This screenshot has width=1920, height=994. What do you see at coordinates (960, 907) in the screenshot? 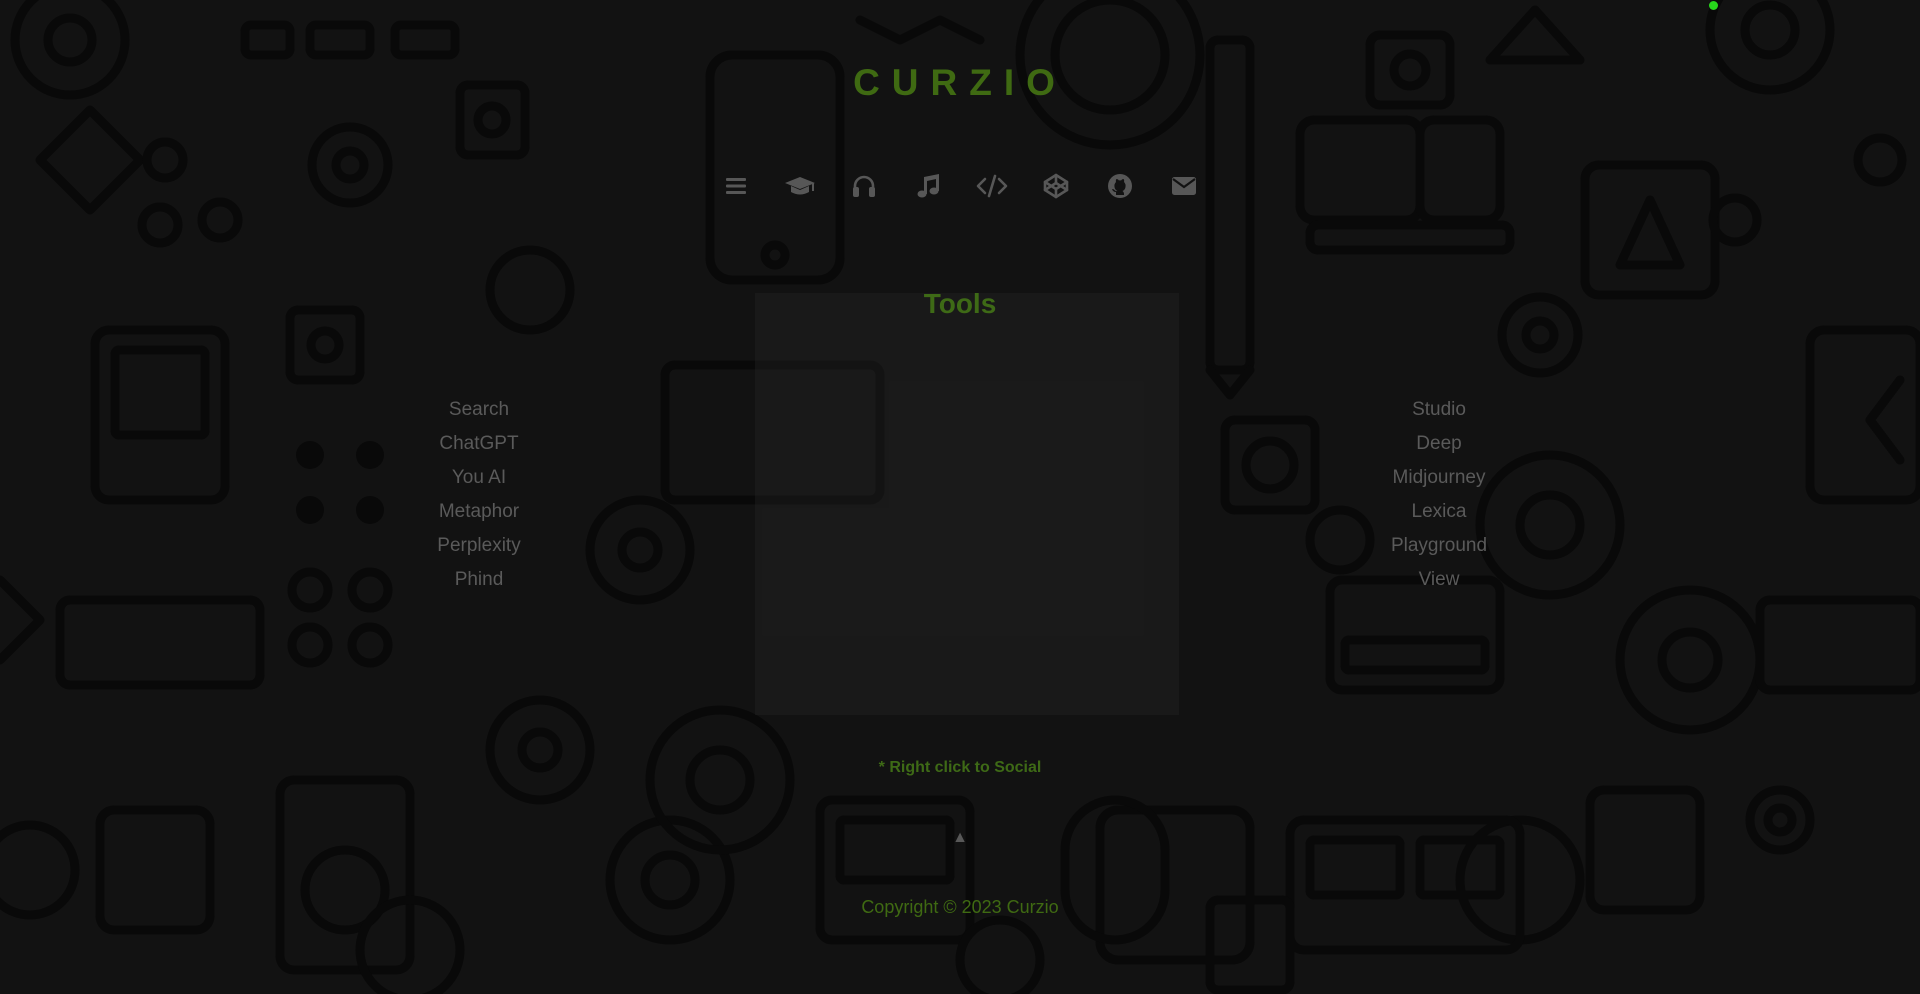
I see `copyright-text: Copyright © 2023 Curzio` at bounding box center [960, 907].